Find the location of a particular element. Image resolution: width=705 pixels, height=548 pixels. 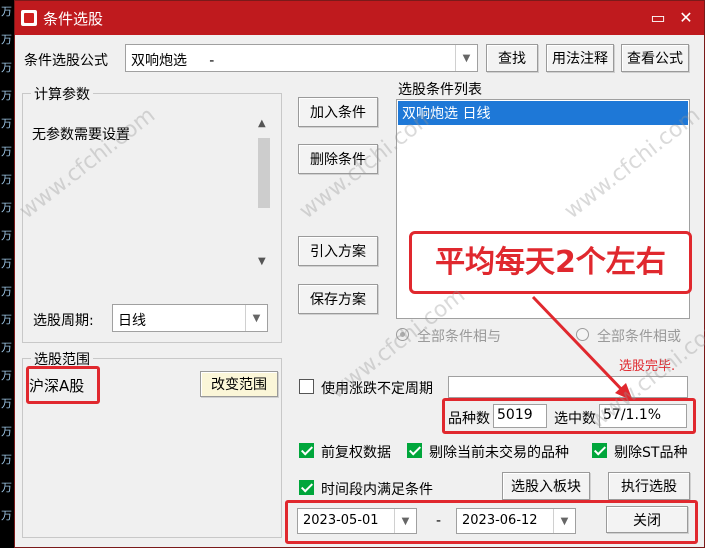

exclude-untraded-label: 剔除当前未交易的品种 is located at coordinates (499, 453).